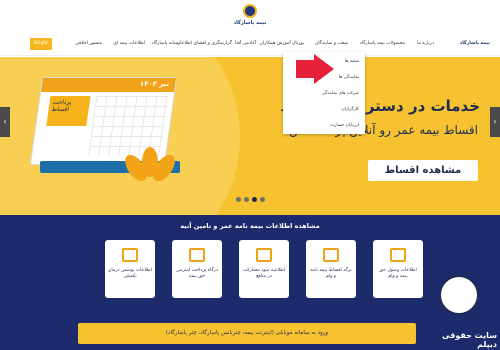 This screenshot has height=350, width=500. I want to click on dropdown-item-brokers: کارگزاران, so click(350, 109).